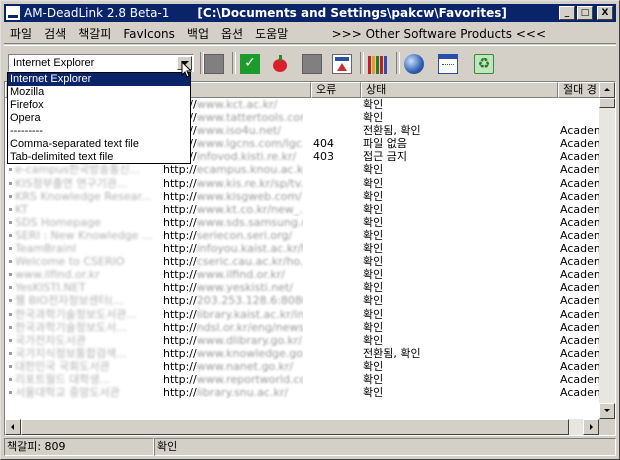 The width and height of the screenshot is (620, 460). Describe the element at coordinates (295, 427) in the screenshot. I see `horizontal-scroll-thumb` at that location.